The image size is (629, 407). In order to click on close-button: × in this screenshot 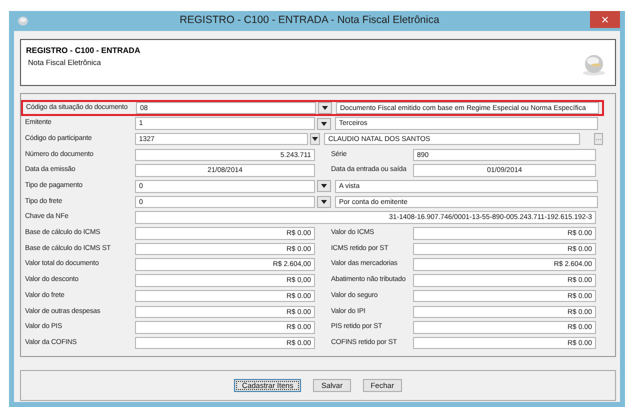, I will do `click(605, 19)`.